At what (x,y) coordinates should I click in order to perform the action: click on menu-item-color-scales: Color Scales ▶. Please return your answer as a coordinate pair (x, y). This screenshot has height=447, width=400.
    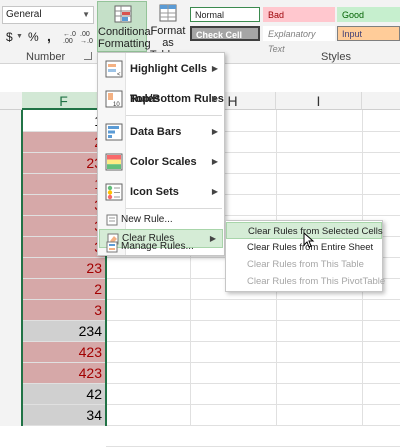
    Looking at the image, I should click on (161, 162).